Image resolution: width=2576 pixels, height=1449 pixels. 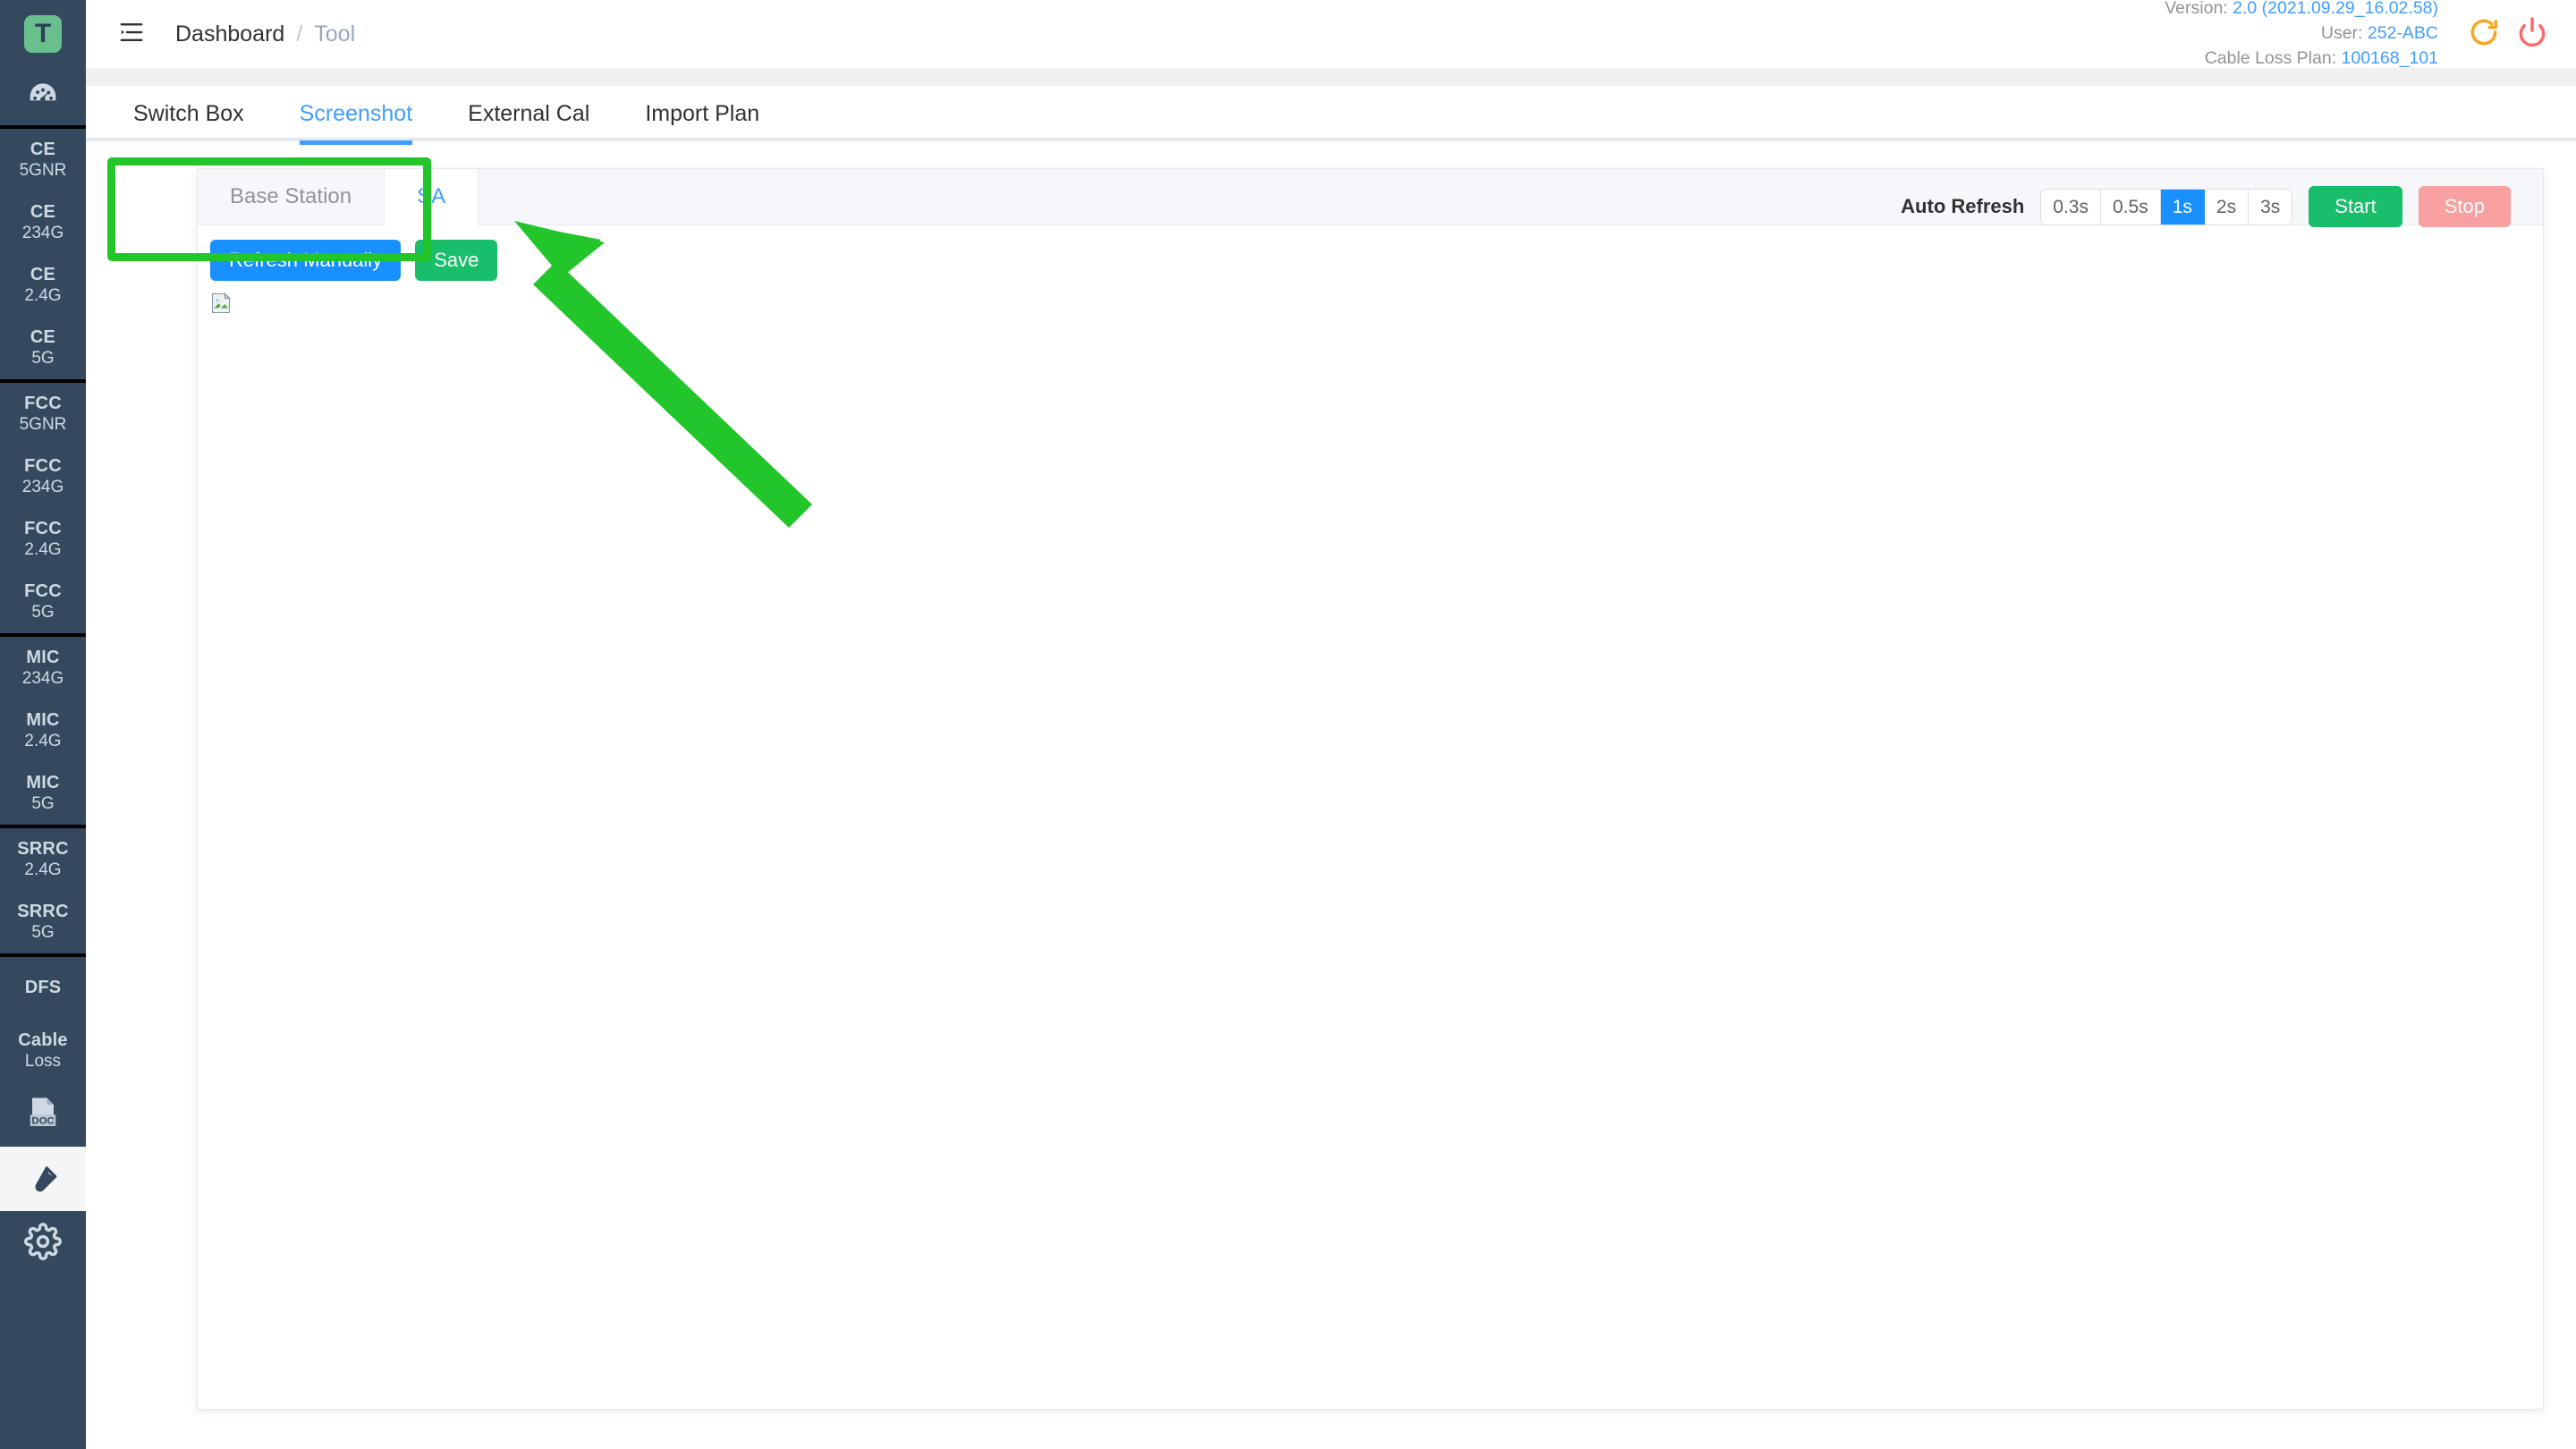 I want to click on screenshot-preview, so click(x=221, y=303).